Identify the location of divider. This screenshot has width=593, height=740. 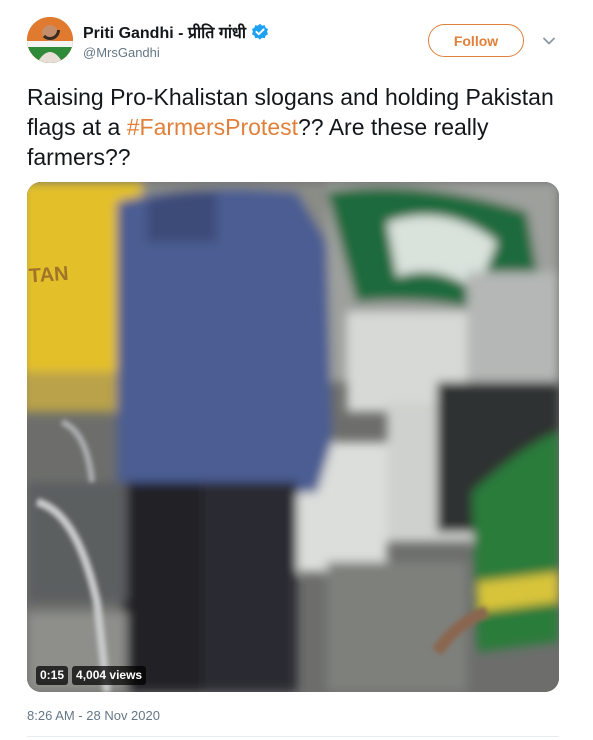
(293, 736).